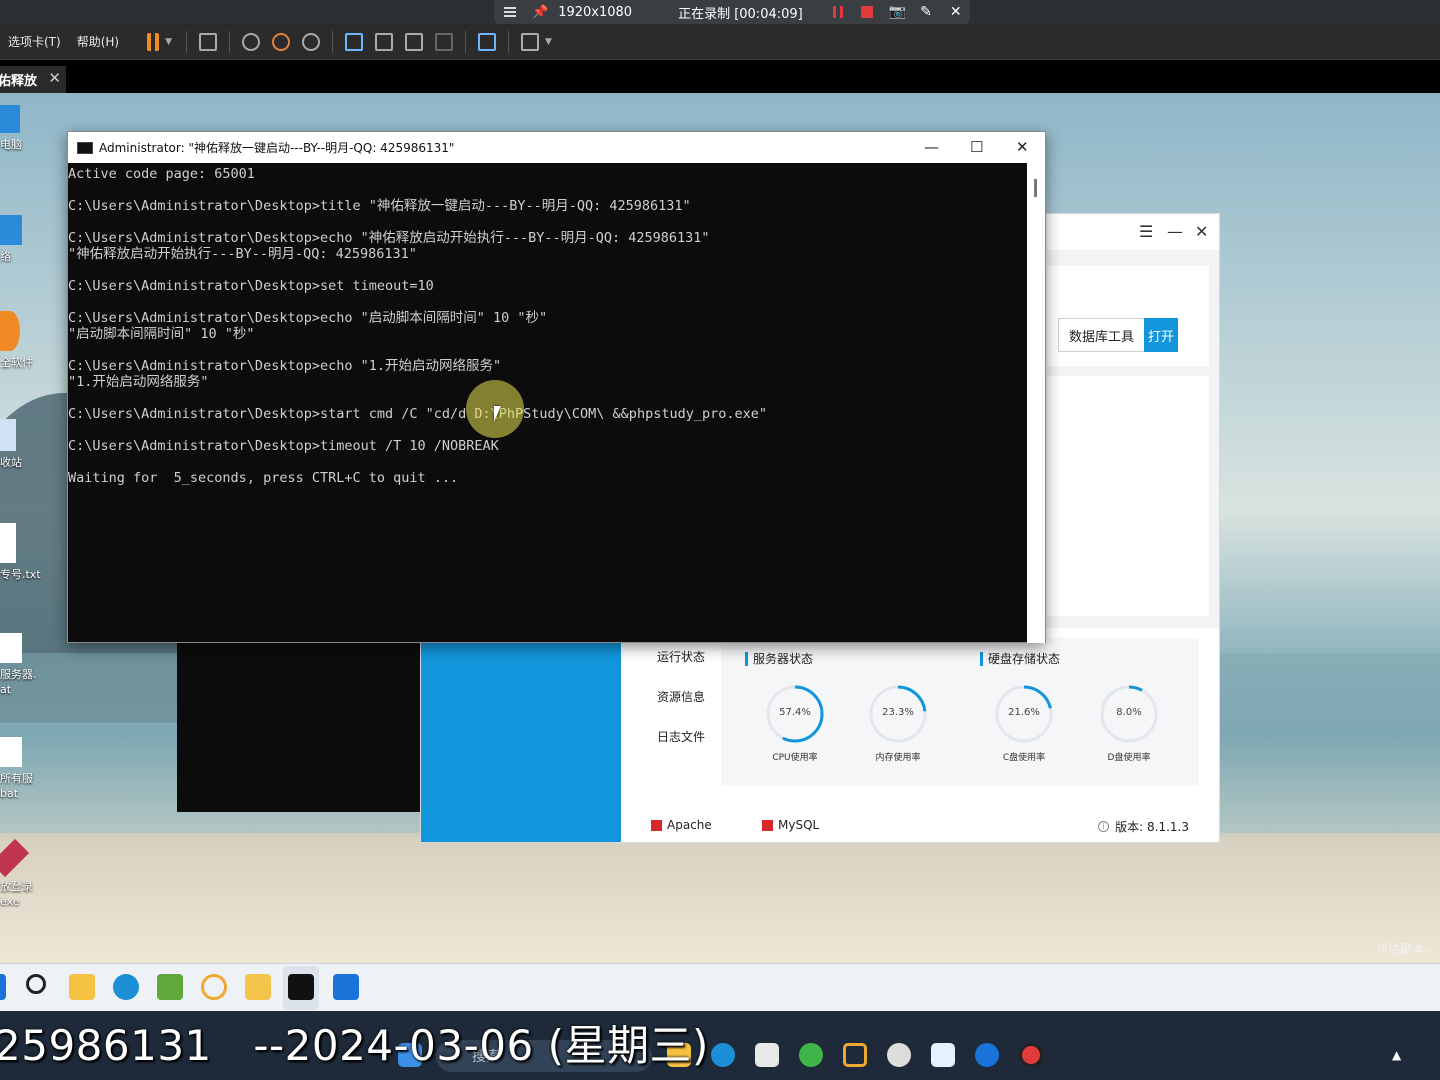 This screenshot has height=1080, width=1440. I want to click on file-explorer-icon, so click(82, 987).